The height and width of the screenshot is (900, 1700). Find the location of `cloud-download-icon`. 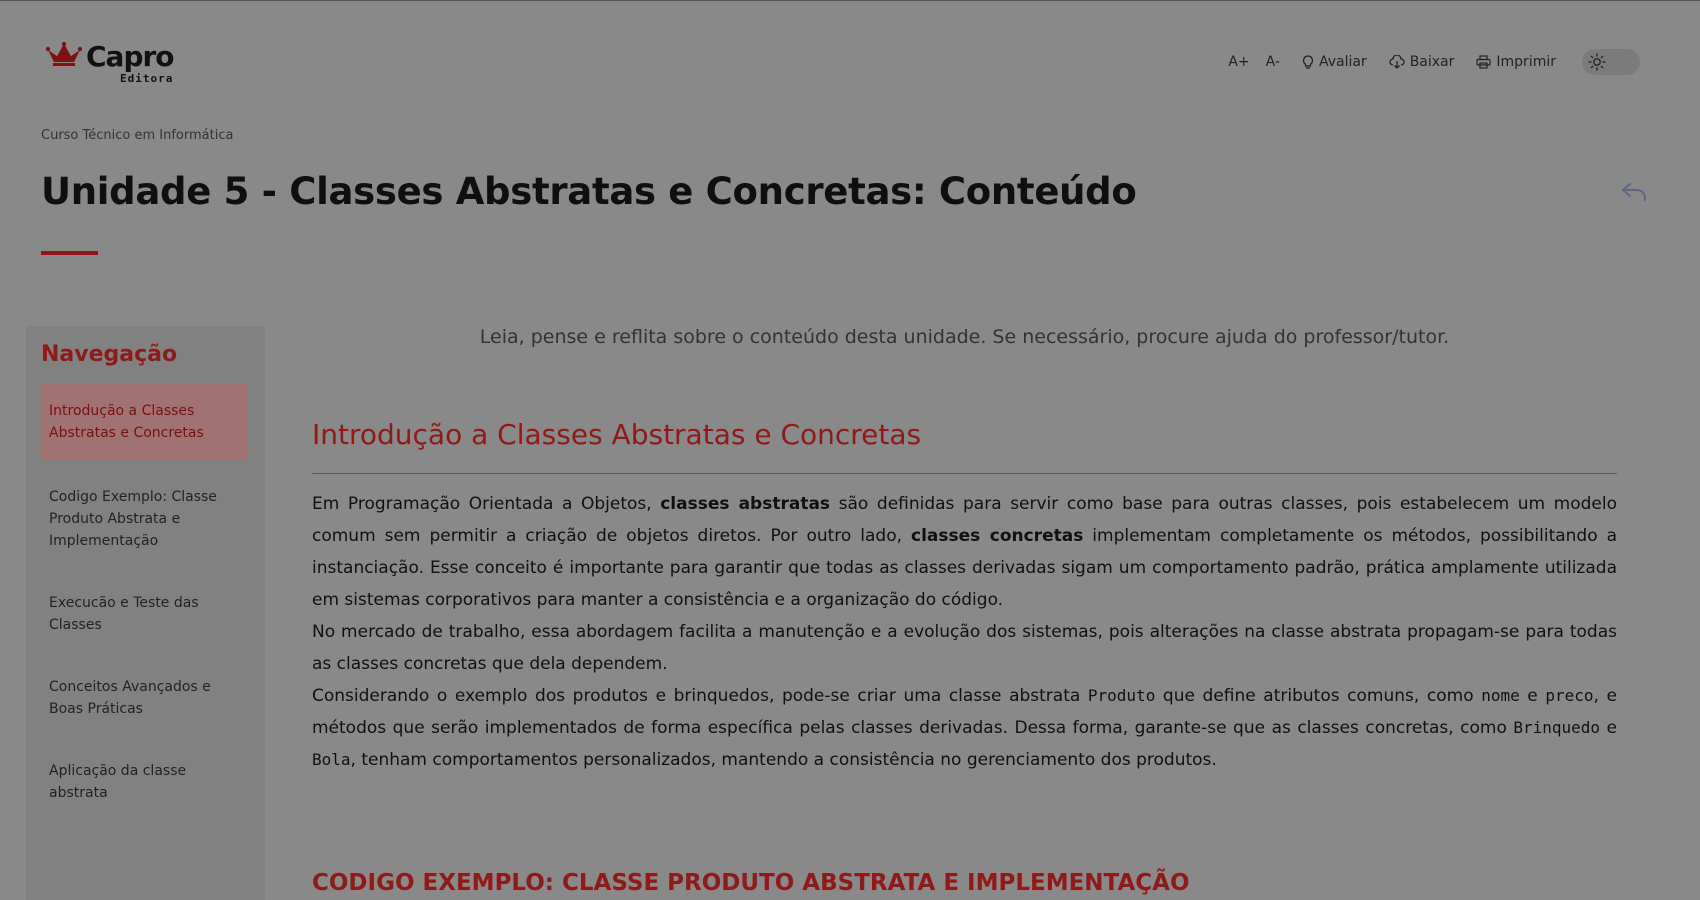

cloud-download-icon is located at coordinates (1397, 62).